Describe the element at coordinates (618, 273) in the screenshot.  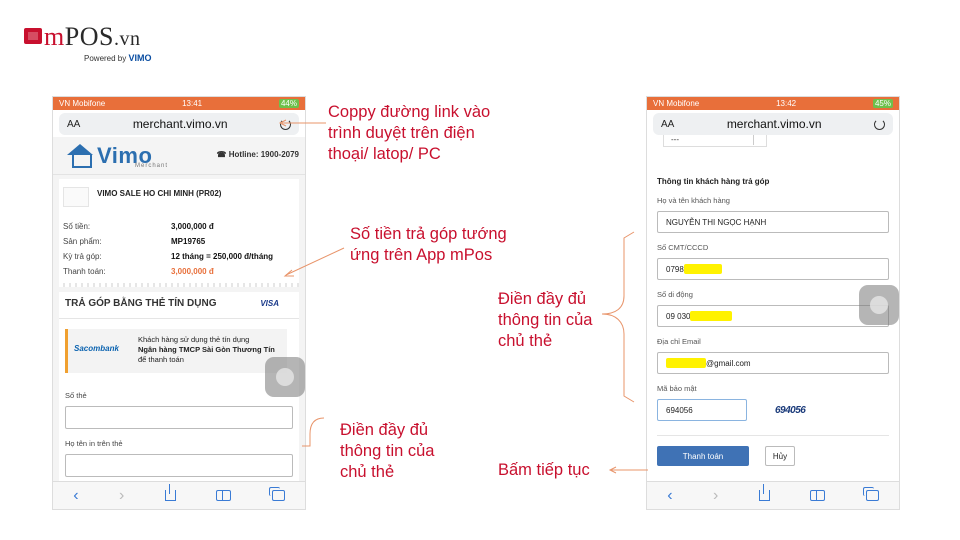
I see `fill-right-bracket-top` at that location.